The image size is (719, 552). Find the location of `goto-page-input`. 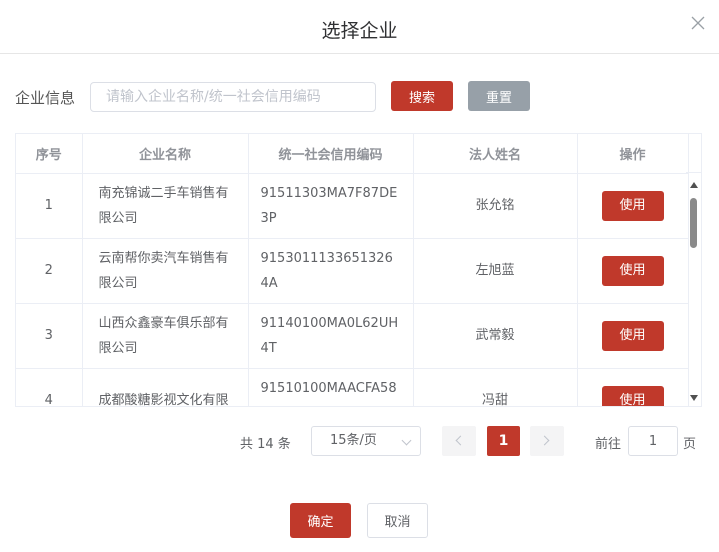

goto-page-input is located at coordinates (653, 441).